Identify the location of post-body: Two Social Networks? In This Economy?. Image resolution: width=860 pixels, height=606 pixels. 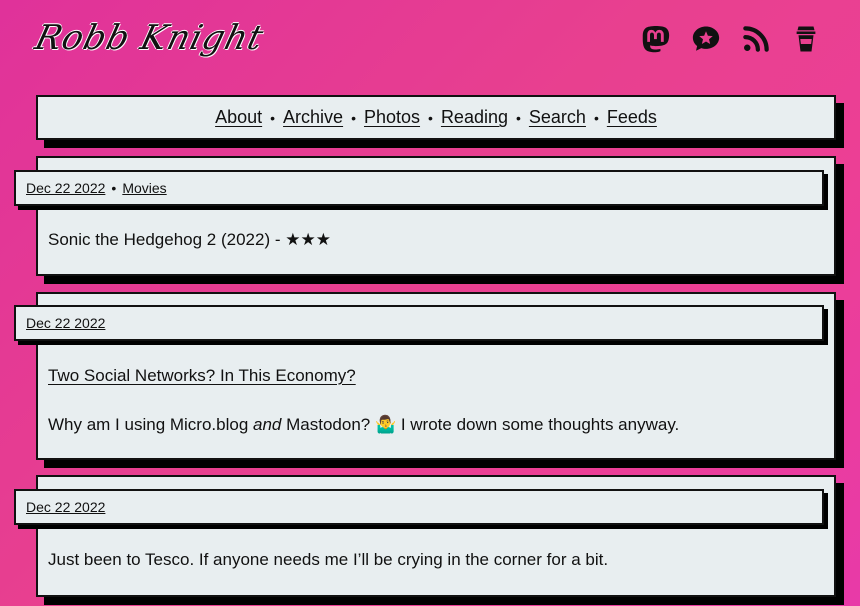
(202, 376).